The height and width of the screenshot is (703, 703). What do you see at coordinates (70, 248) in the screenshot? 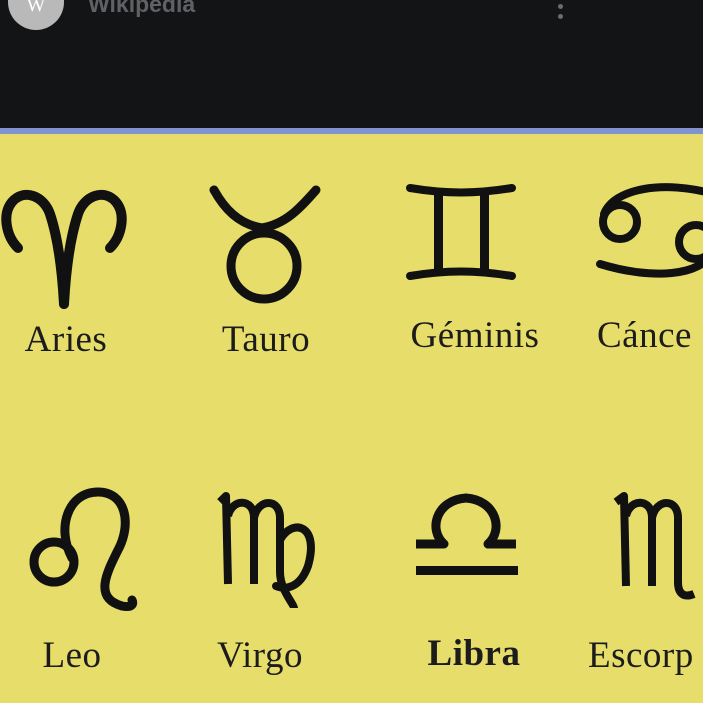
I see `aries-icon` at bounding box center [70, 248].